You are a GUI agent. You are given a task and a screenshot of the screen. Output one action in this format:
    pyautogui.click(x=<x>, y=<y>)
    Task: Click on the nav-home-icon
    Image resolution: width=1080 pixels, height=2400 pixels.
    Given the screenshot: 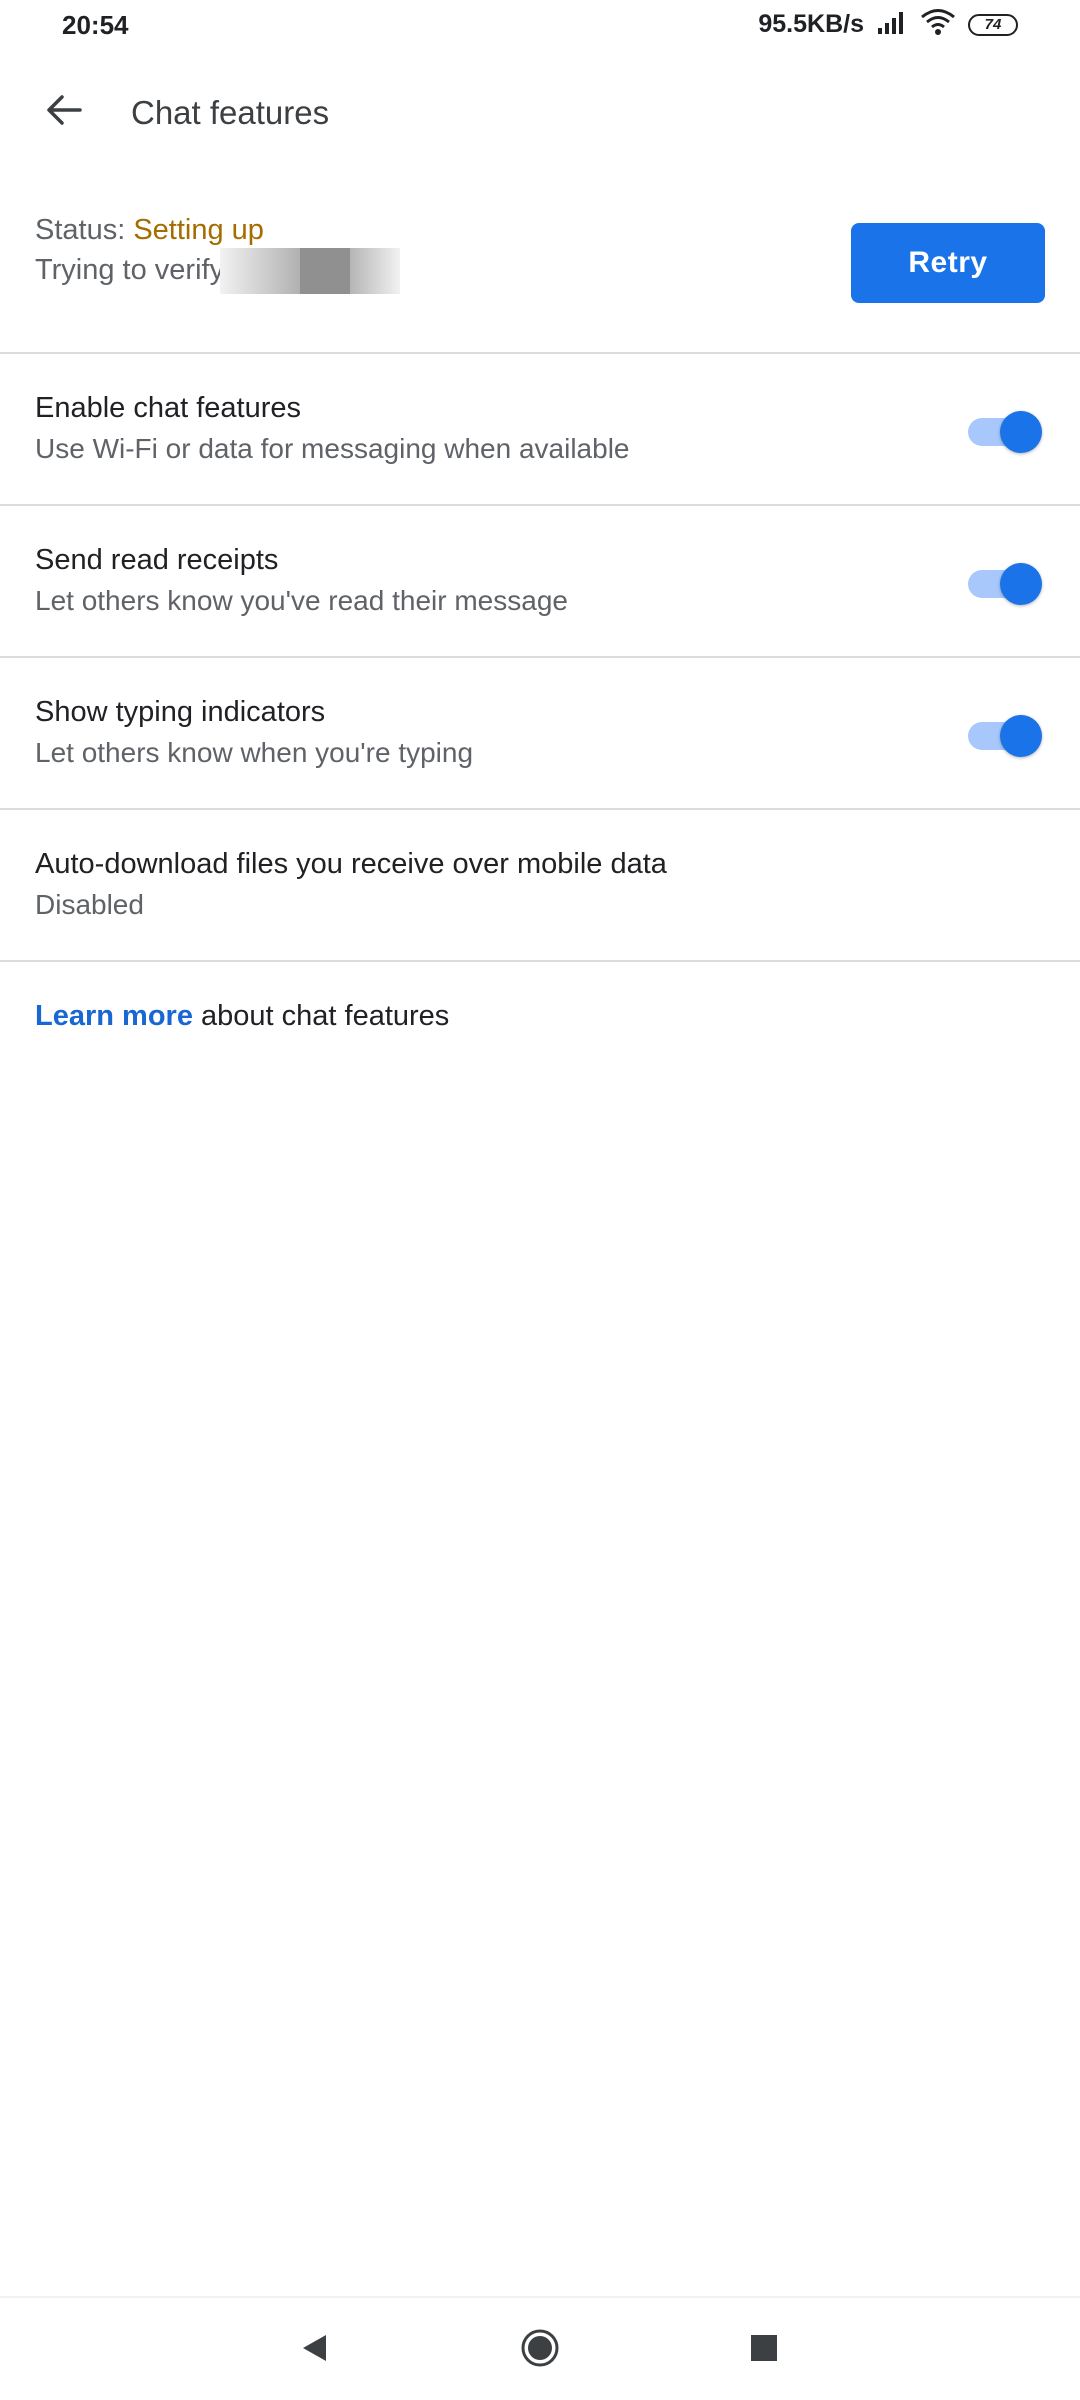 What is the action you would take?
    pyautogui.click(x=540, y=2350)
    